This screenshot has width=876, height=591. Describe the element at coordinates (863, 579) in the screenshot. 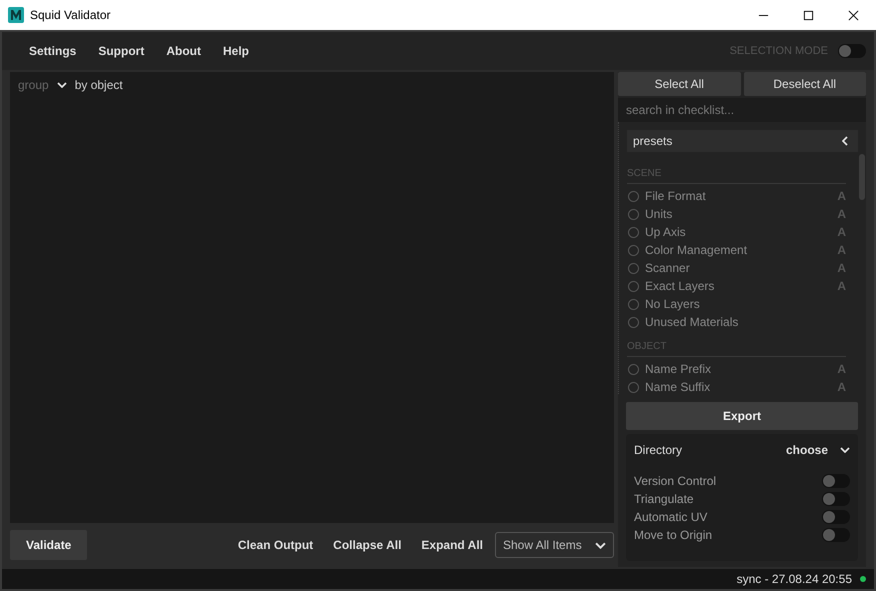

I see `status-dot-icon` at that location.